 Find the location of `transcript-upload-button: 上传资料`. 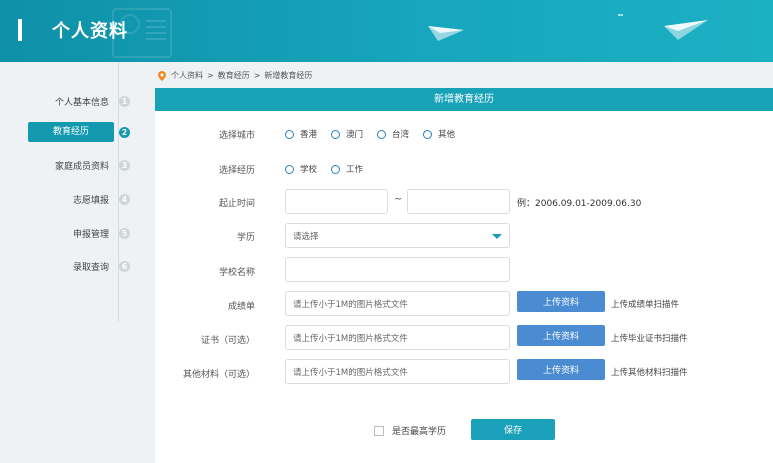

transcript-upload-button: 上传资料 is located at coordinates (561, 301).